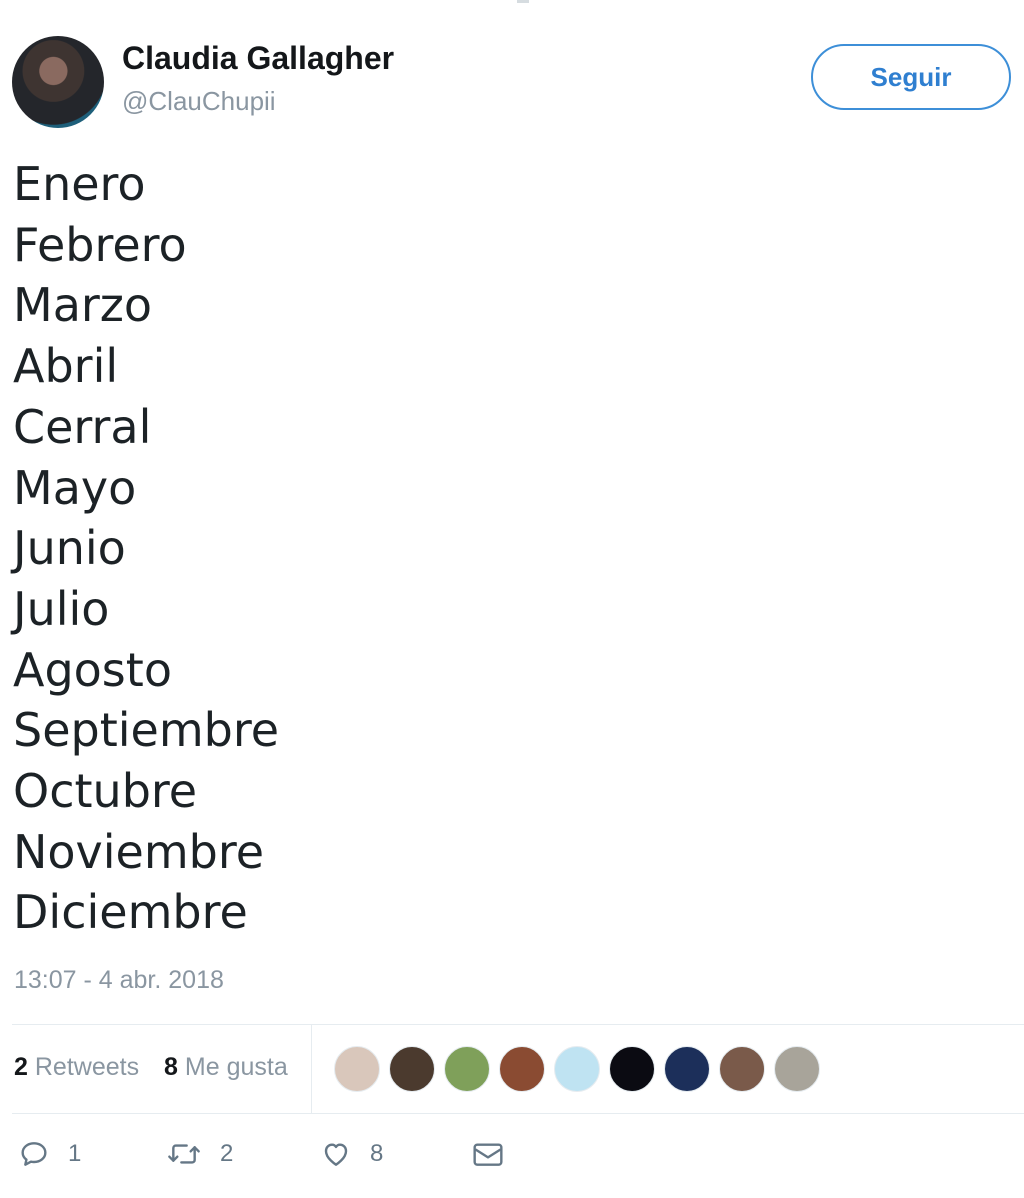 This screenshot has height=1198, width=1024. I want to click on tweet-text-line: Abril, so click(66, 366).